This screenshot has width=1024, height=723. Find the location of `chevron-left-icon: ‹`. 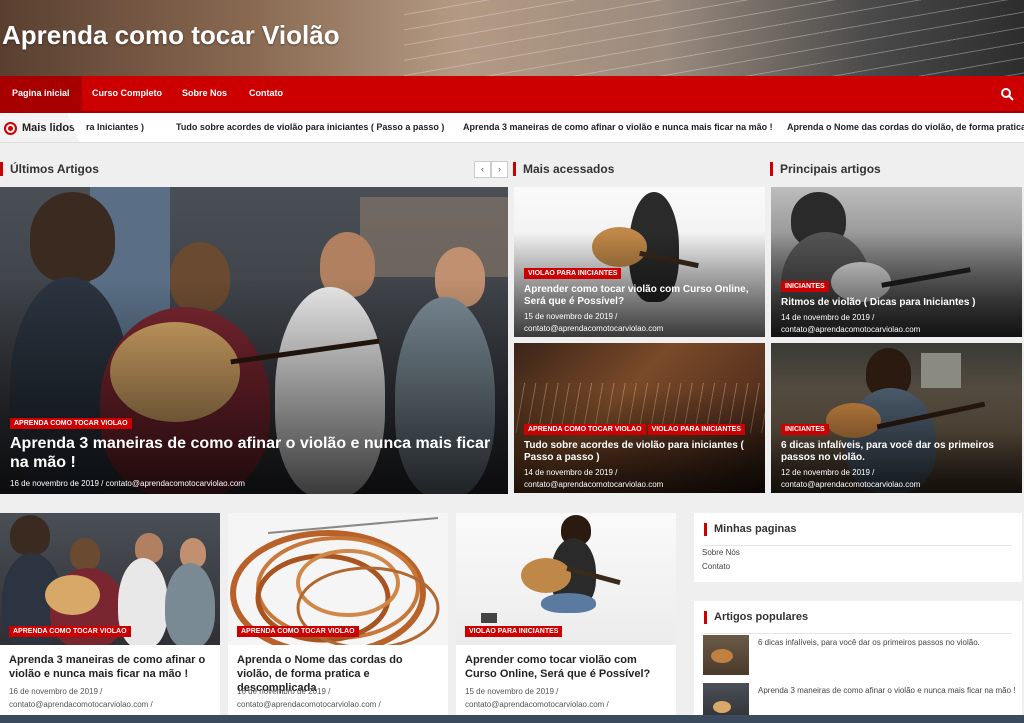

chevron-left-icon: ‹ is located at coordinates (482, 169).